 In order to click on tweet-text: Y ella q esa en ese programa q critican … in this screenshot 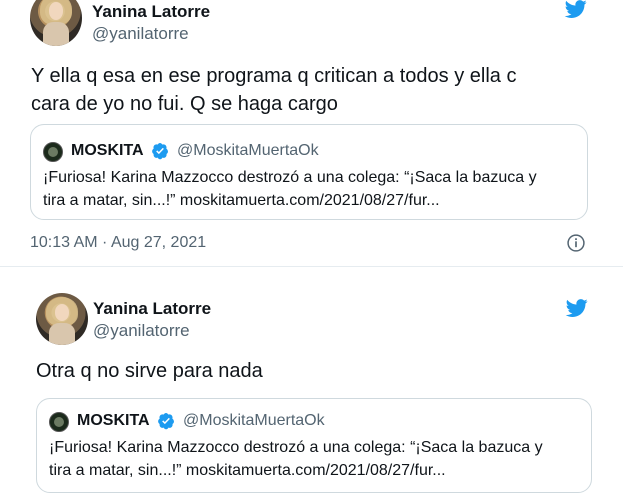, I will do `click(274, 90)`.